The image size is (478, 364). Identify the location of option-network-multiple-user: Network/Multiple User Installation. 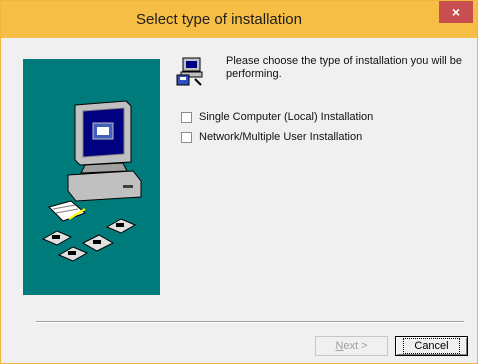
(271, 137).